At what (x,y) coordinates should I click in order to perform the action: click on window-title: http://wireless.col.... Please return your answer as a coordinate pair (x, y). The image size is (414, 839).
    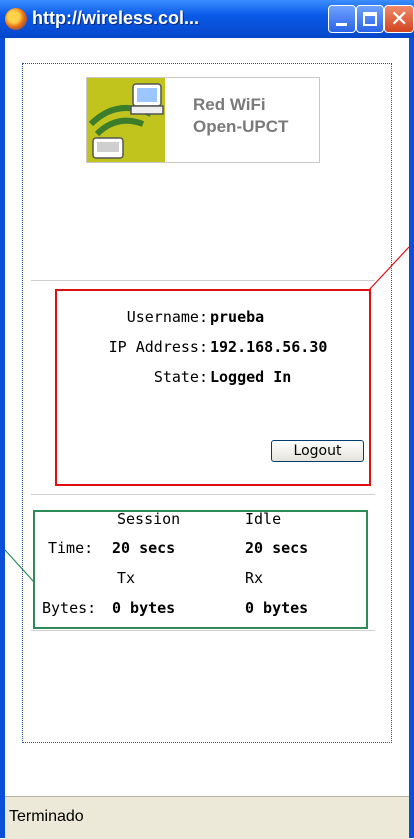
    Looking at the image, I should click on (116, 18).